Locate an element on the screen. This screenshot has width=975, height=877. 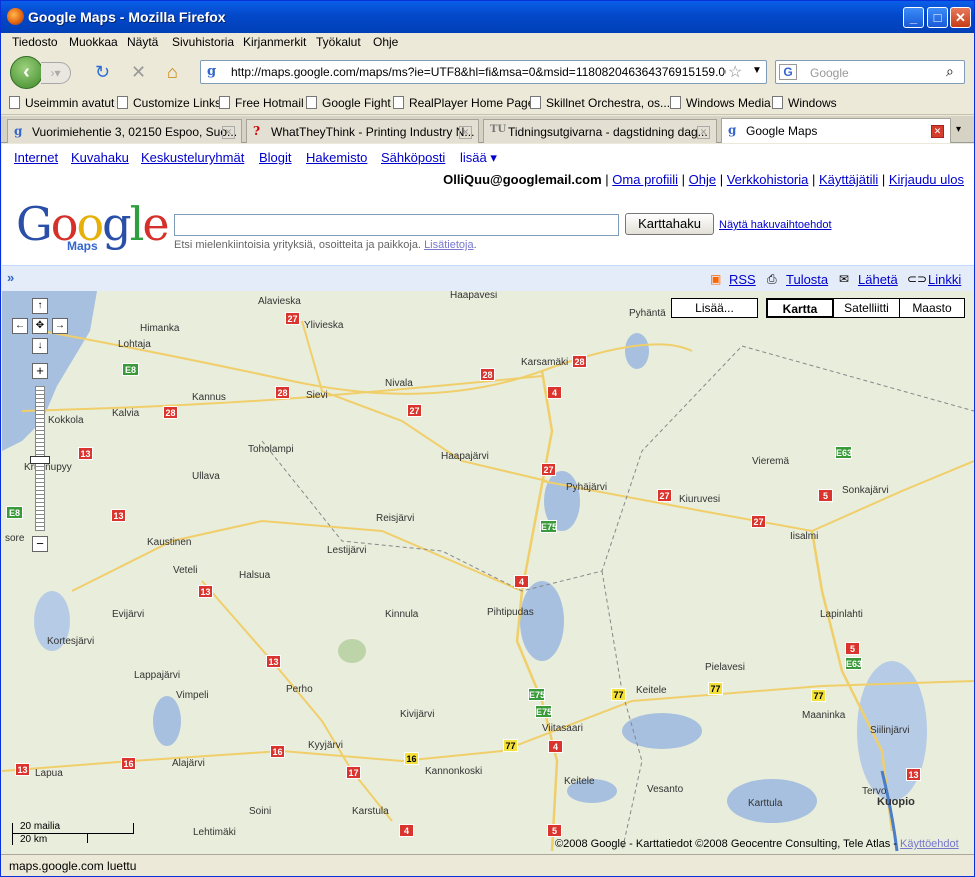
terms-link: Käyttöehdot is located at coordinates (929, 844).